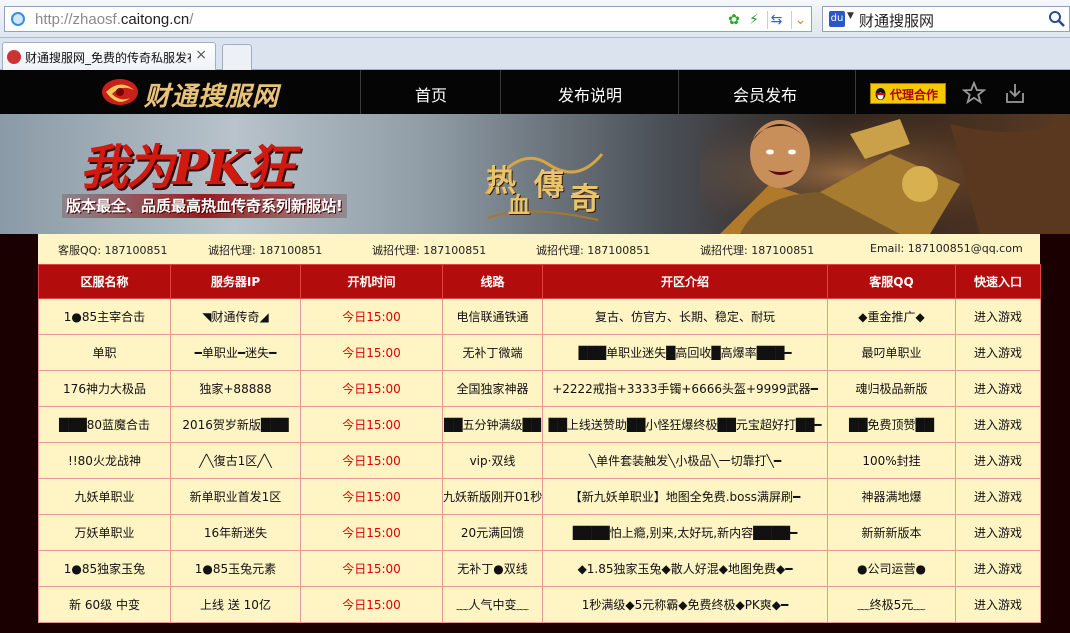 The image size is (1070, 633). Describe the element at coordinates (734, 20) in the screenshot. I see `refresh-icon: ✿` at that location.